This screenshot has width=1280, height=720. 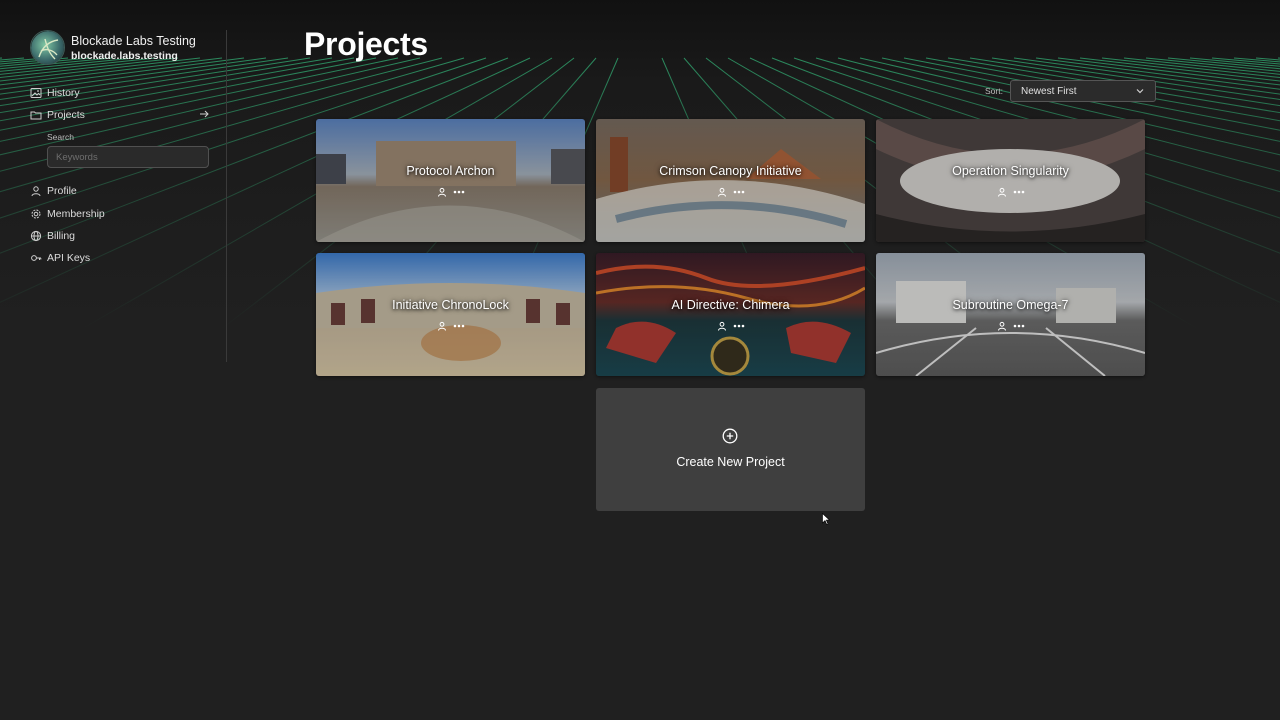 What do you see at coordinates (69, 258) in the screenshot?
I see `sidebar-item-label: API Keys` at bounding box center [69, 258].